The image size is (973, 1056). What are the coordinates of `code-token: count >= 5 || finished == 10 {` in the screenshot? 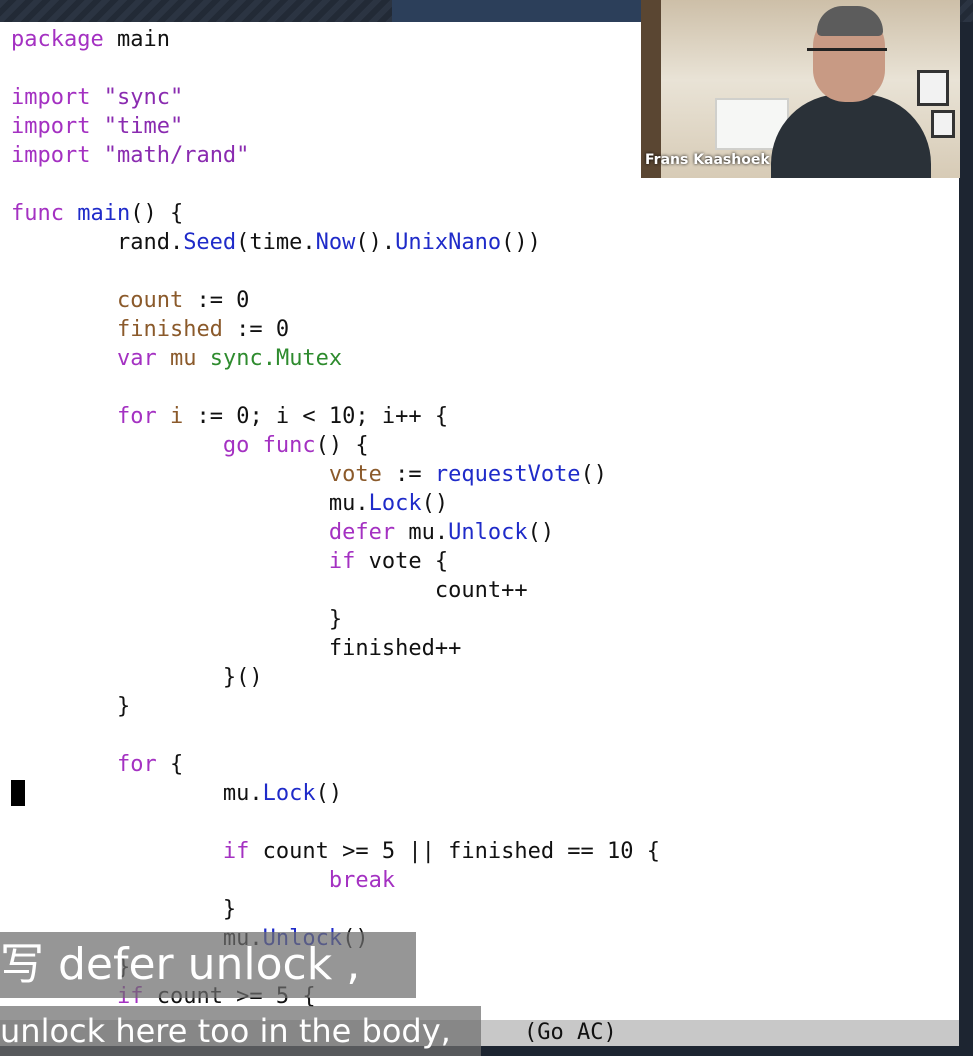 It's located at (455, 851).